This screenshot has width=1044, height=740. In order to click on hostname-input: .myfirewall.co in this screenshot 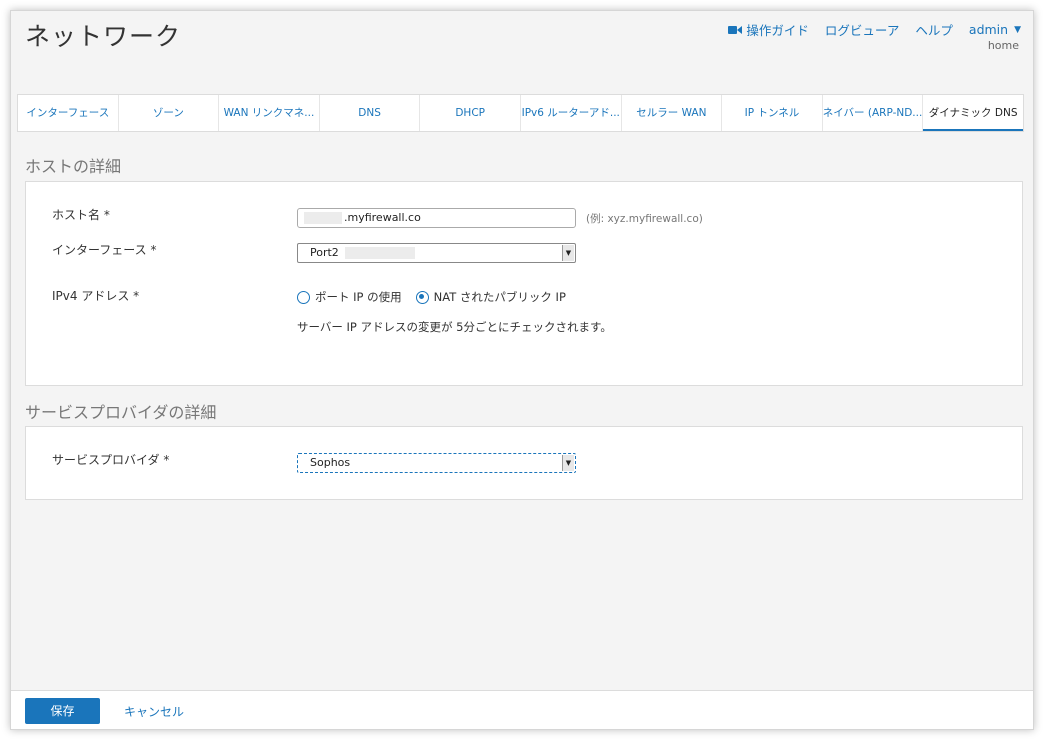, I will do `click(436, 218)`.